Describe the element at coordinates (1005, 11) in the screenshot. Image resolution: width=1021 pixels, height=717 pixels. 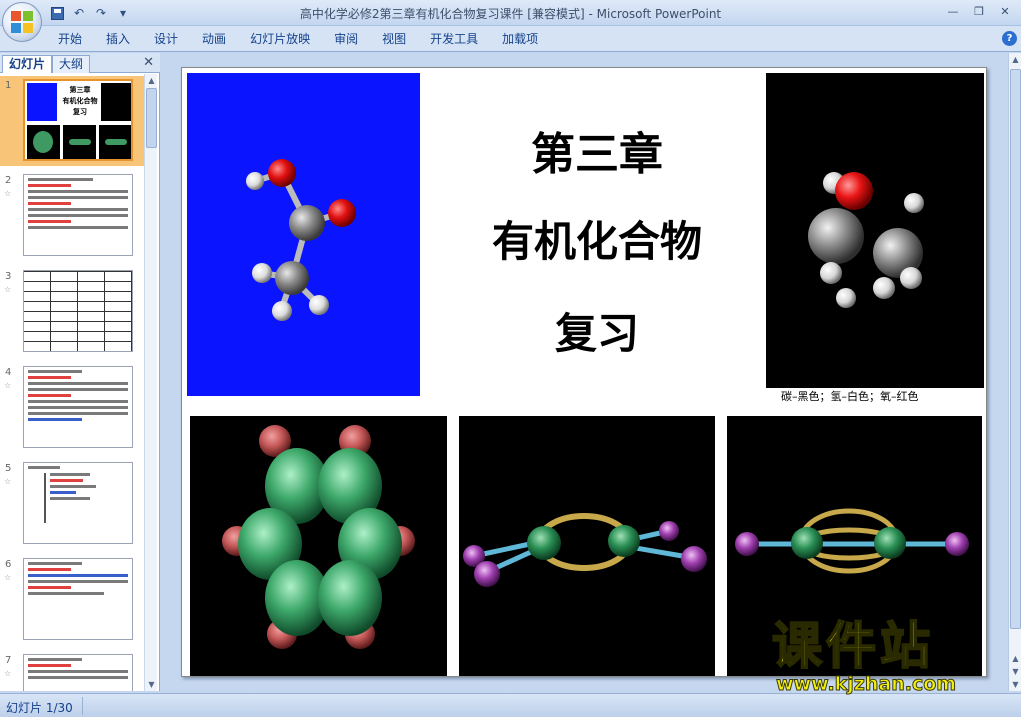
I see `close-button: ✕` at that location.